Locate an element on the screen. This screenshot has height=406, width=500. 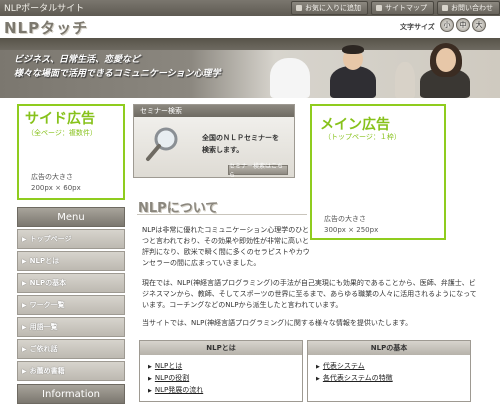
seminar-search-button: セミナー検索はこちら is located at coordinates (258, 171).